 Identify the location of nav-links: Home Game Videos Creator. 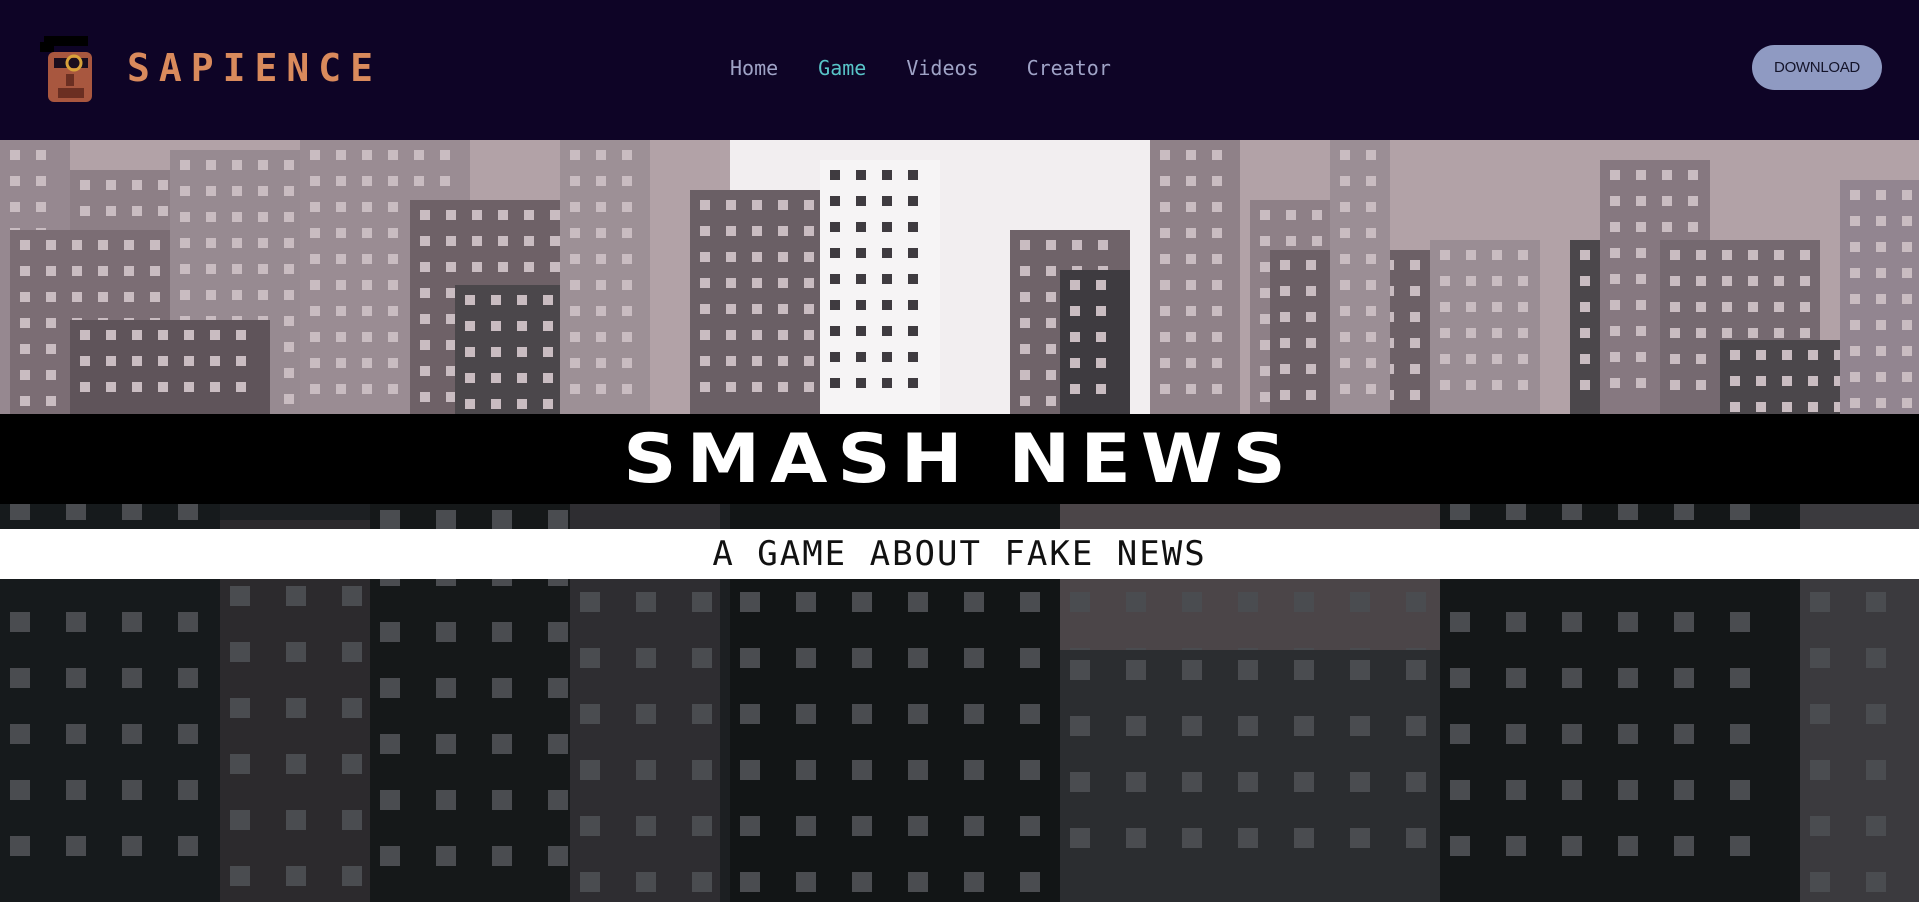
(920, 68).